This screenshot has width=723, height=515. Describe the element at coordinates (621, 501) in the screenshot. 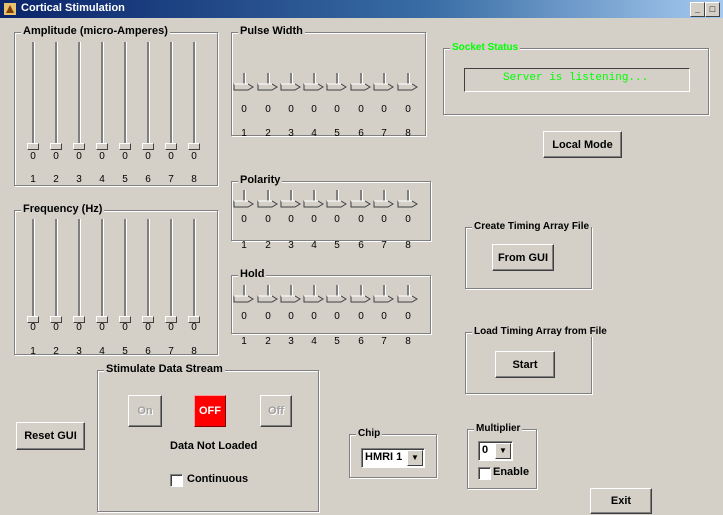

I see `exit-button: Exit` at that location.